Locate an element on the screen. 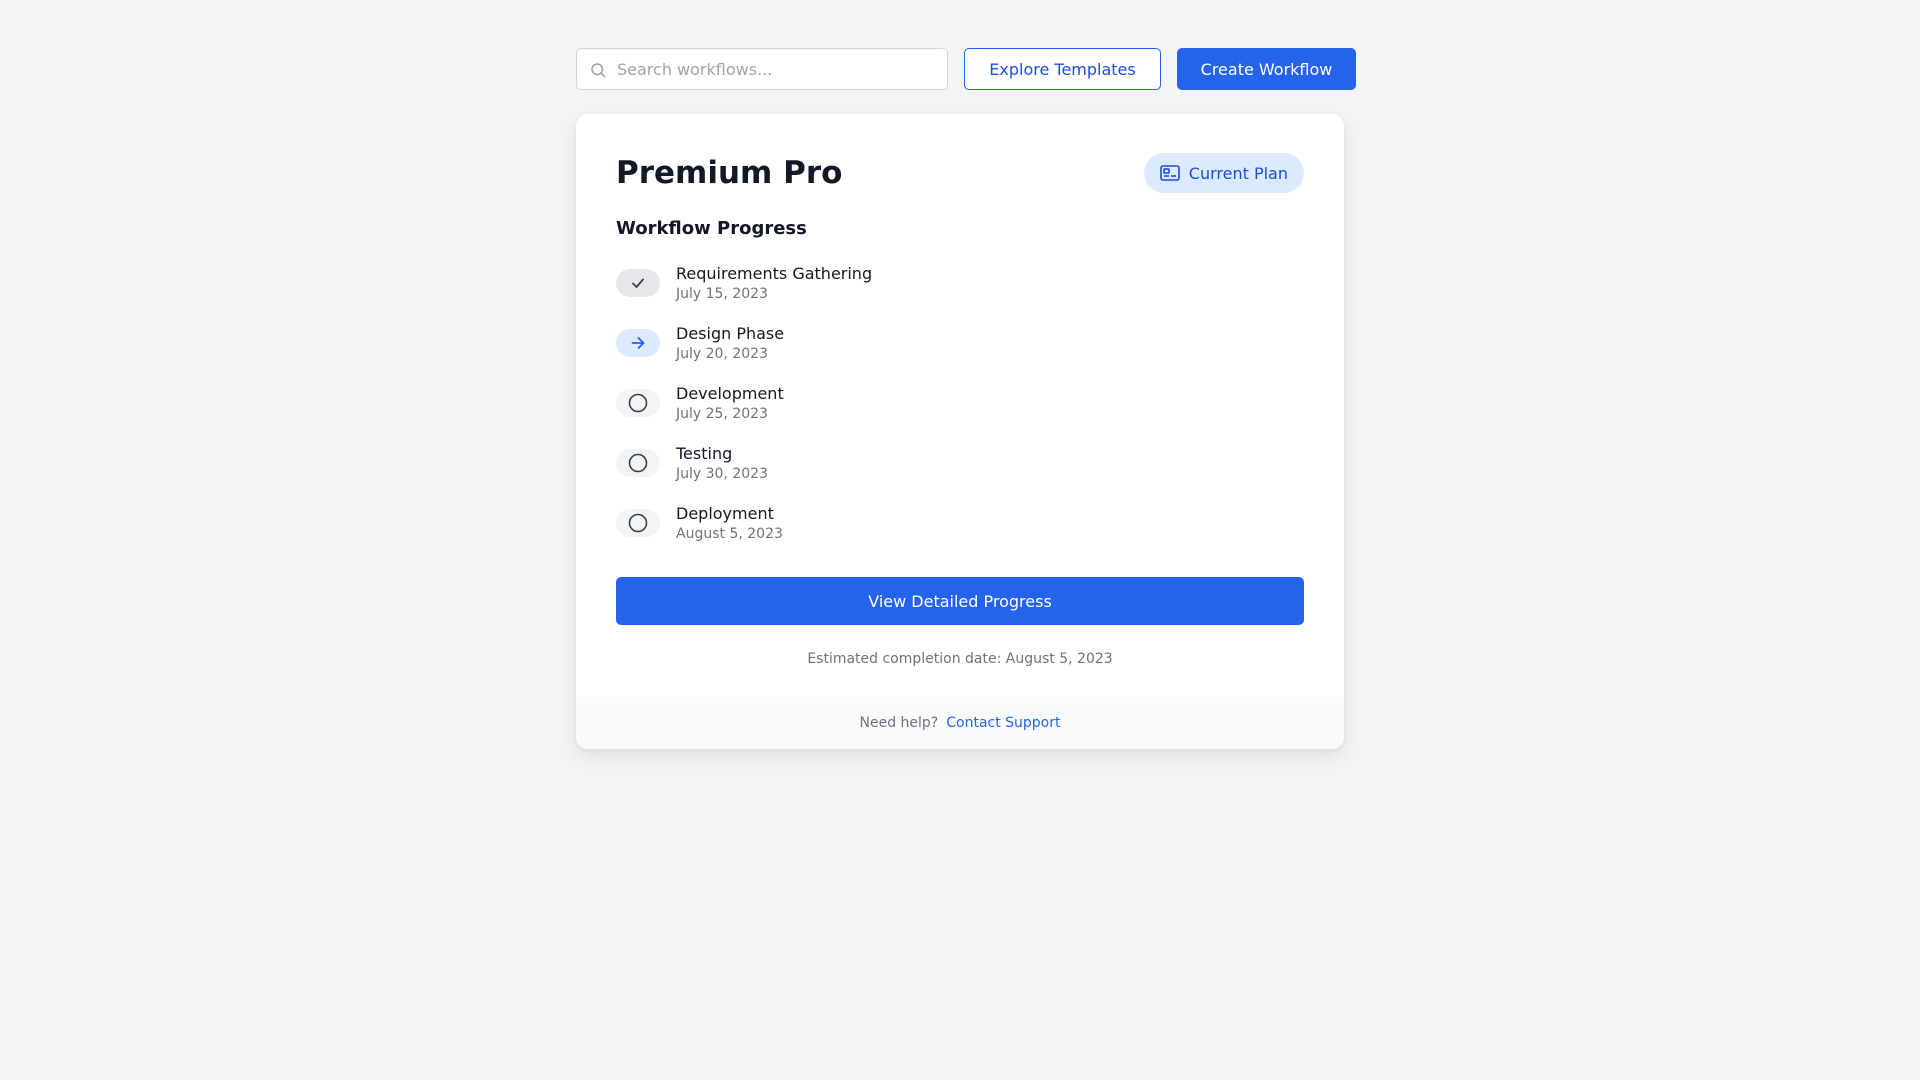  step-text: Requirements Gathering July 15, 2023 is located at coordinates (774, 283).